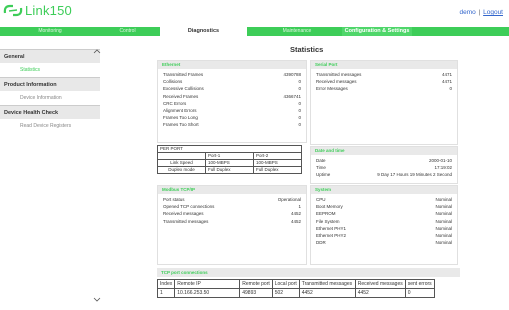 This screenshot has width=509, height=310. Describe the element at coordinates (327, 284) in the screenshot. I see `tcp-header: Transmitted messages` at that location.